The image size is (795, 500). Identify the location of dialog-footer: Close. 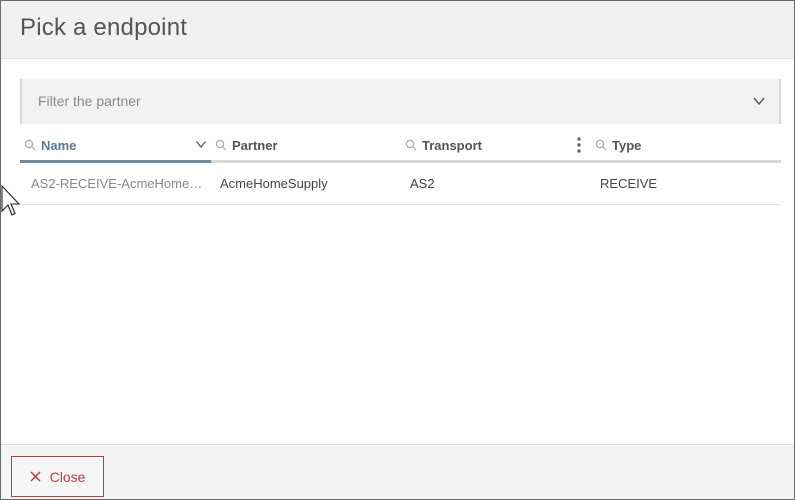
(397, 471).